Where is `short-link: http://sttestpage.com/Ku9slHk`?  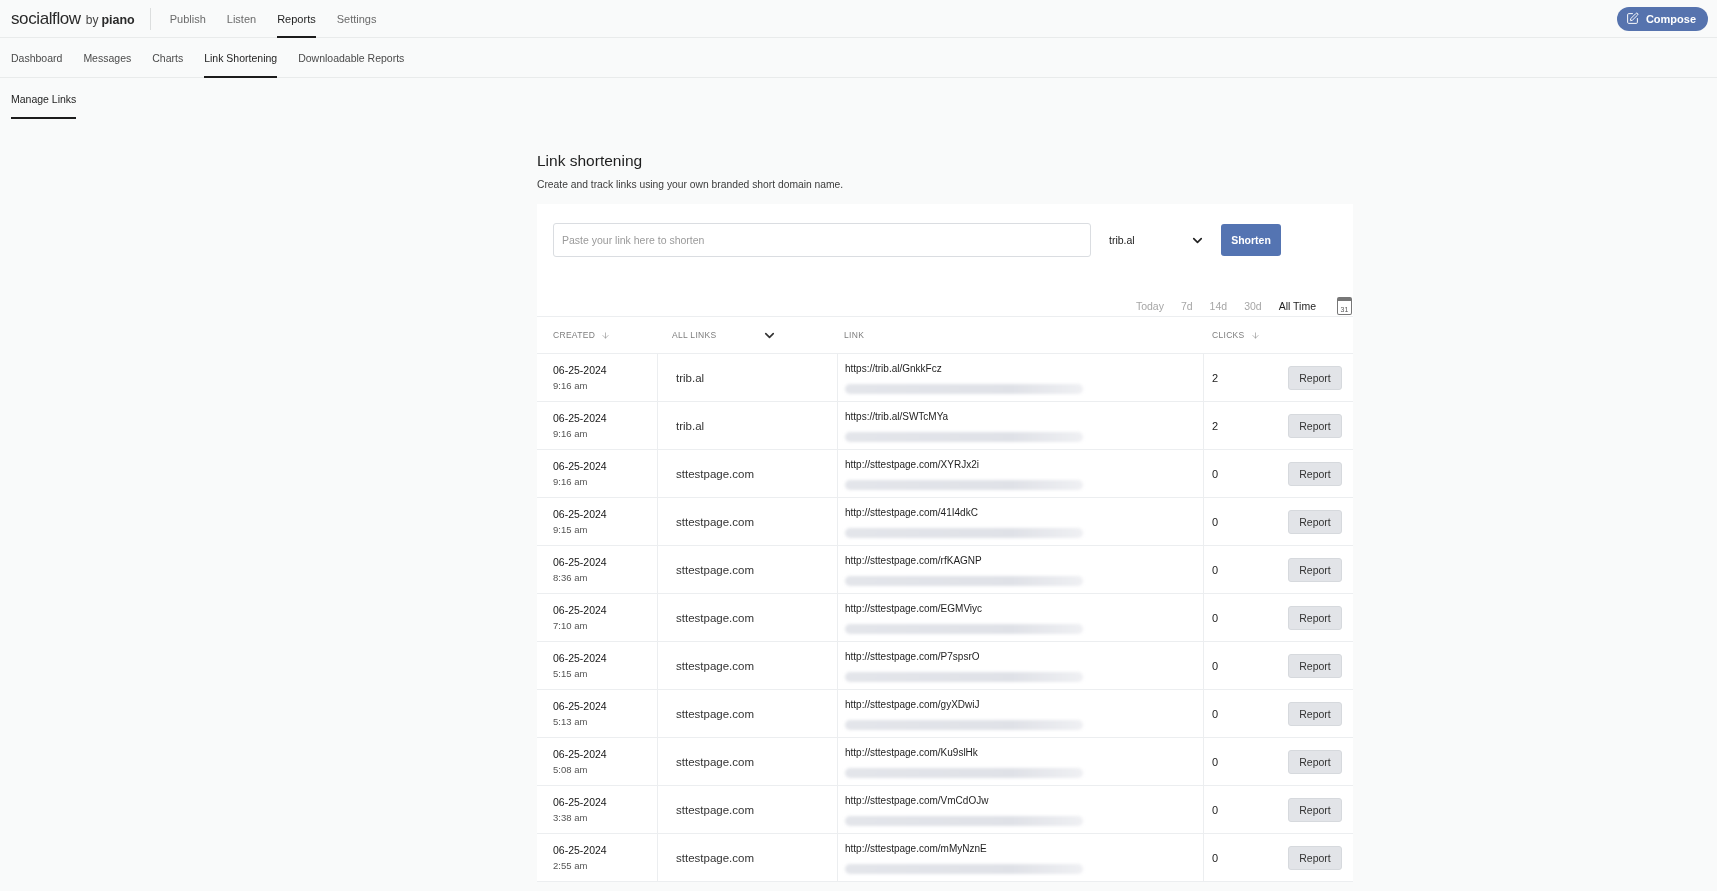
short-link: http://sttestpage.com/Ku9slHk is located at coordinates (911, 752).